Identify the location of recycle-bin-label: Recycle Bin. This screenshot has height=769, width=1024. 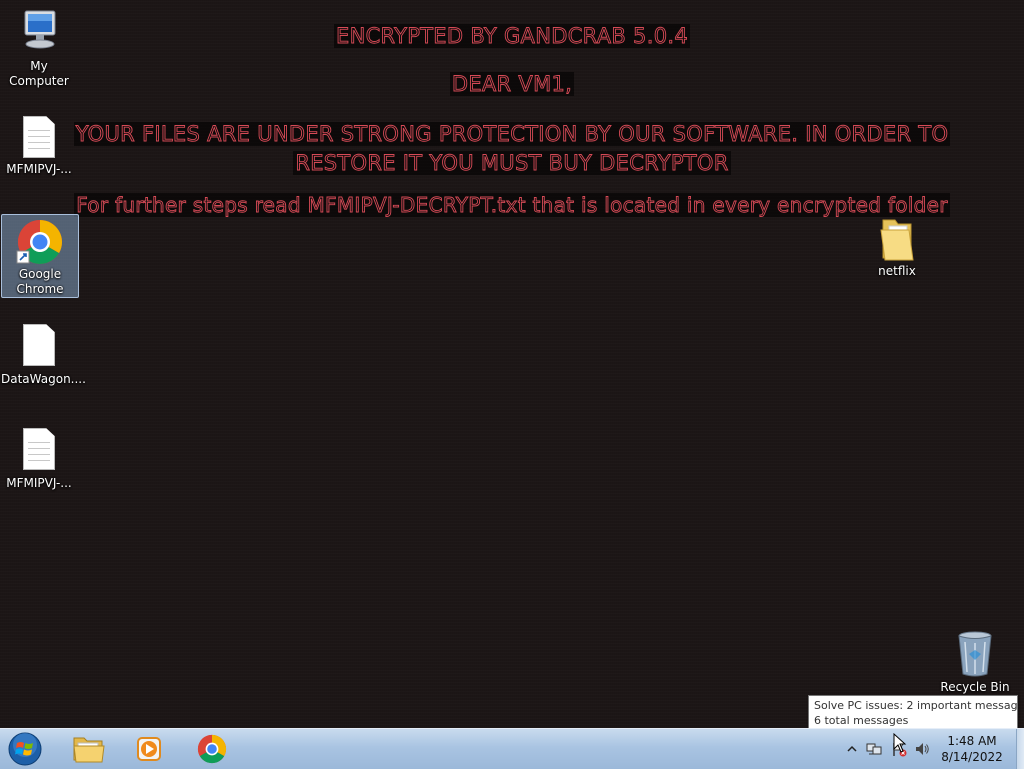
(975, 687).